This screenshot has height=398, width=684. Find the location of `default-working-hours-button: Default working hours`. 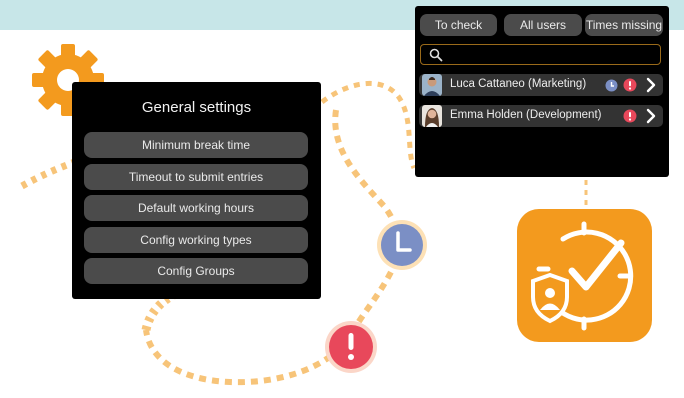

default-working-hours-button: Default working hours is located at coordinates (196, 208).